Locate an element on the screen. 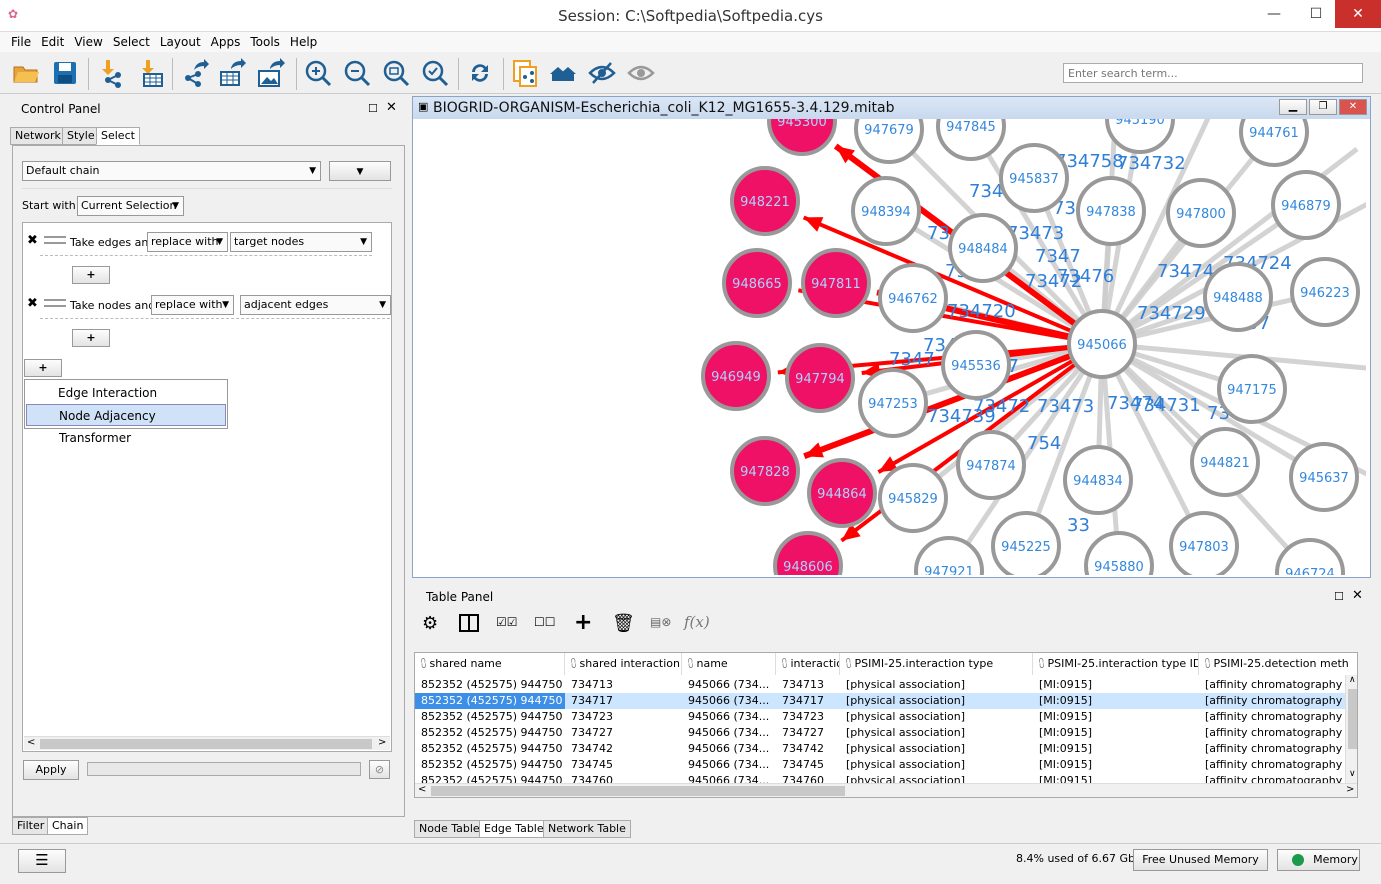  close-button: ✕ is located at coordinates (1358, 14).